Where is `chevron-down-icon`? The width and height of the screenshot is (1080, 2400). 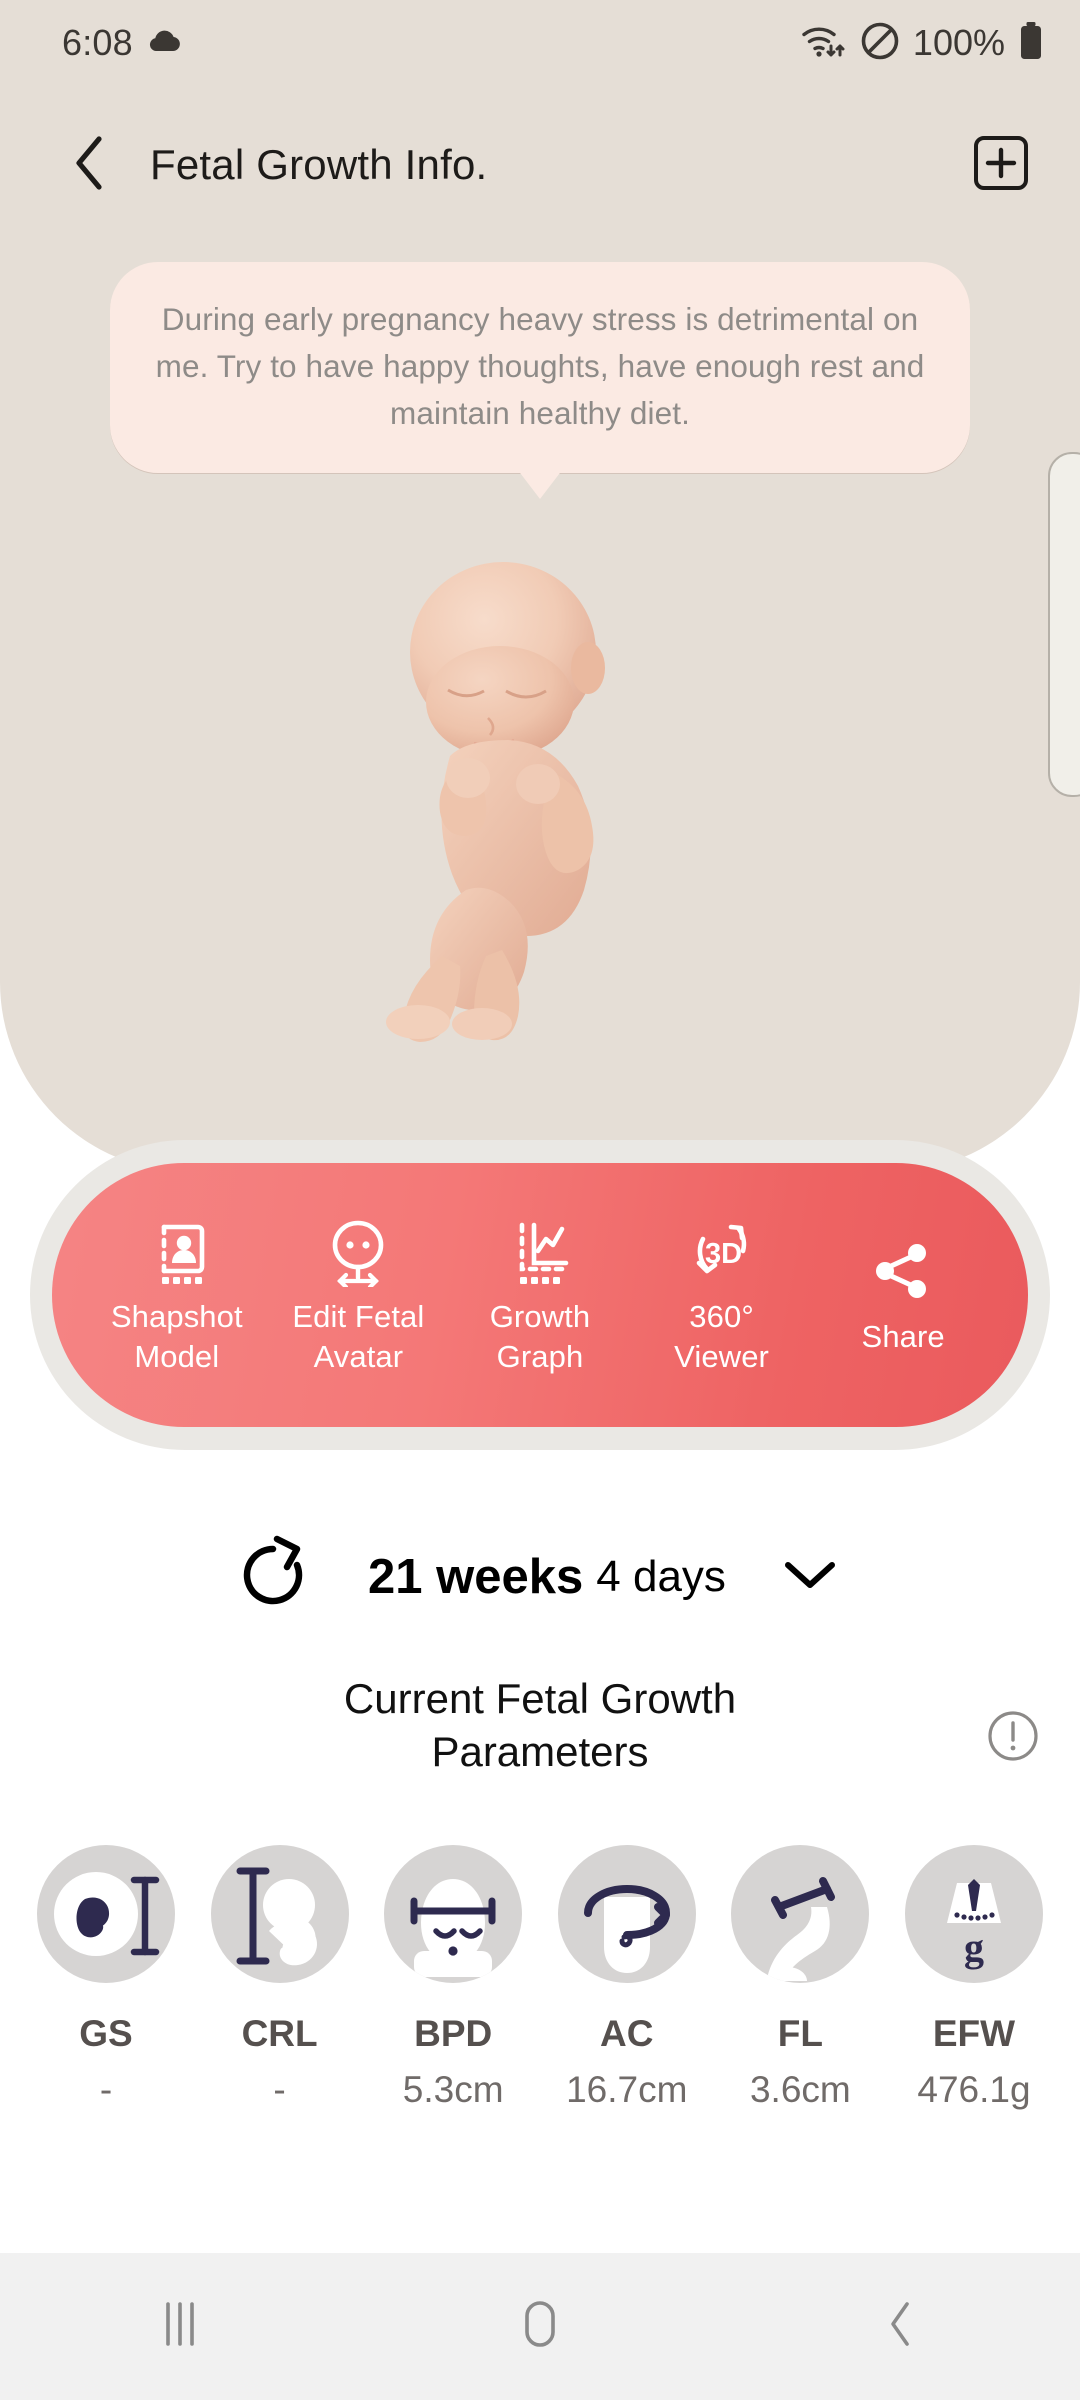 chevron-down-icon is located at coordinates (810, 1577).